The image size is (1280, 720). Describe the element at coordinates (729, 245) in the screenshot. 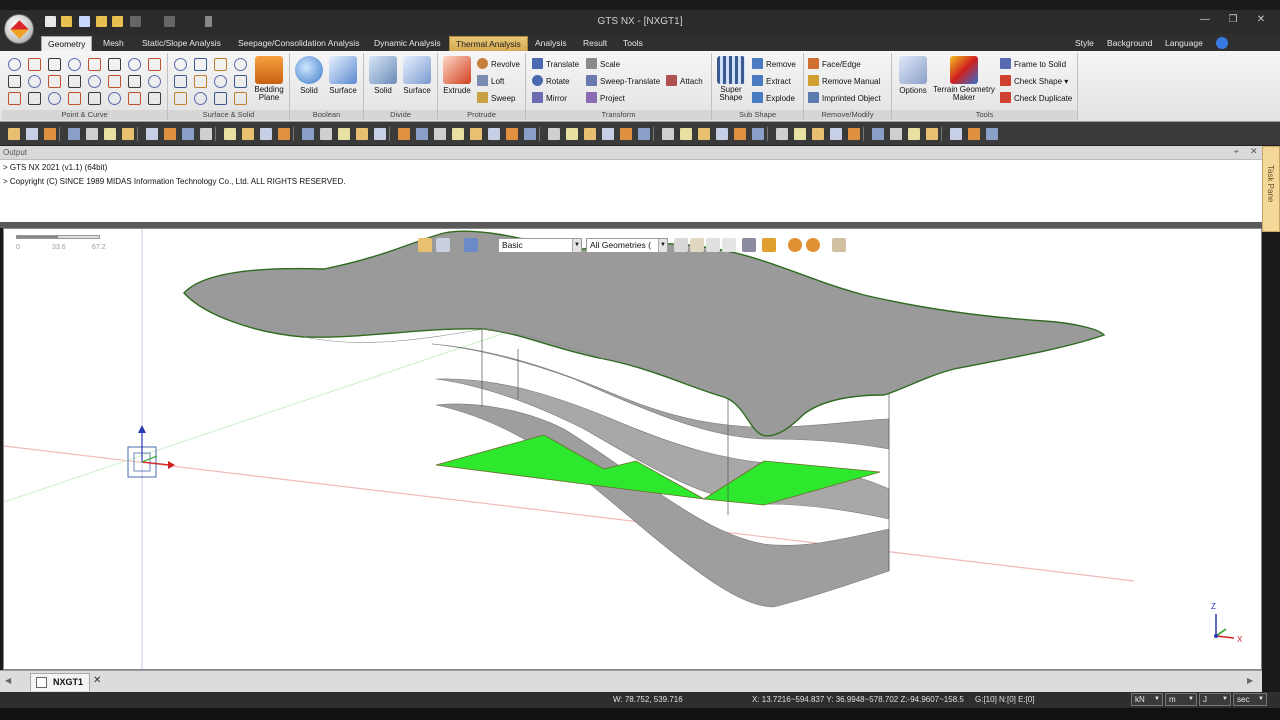

I see `filter-icon-d` at that location.